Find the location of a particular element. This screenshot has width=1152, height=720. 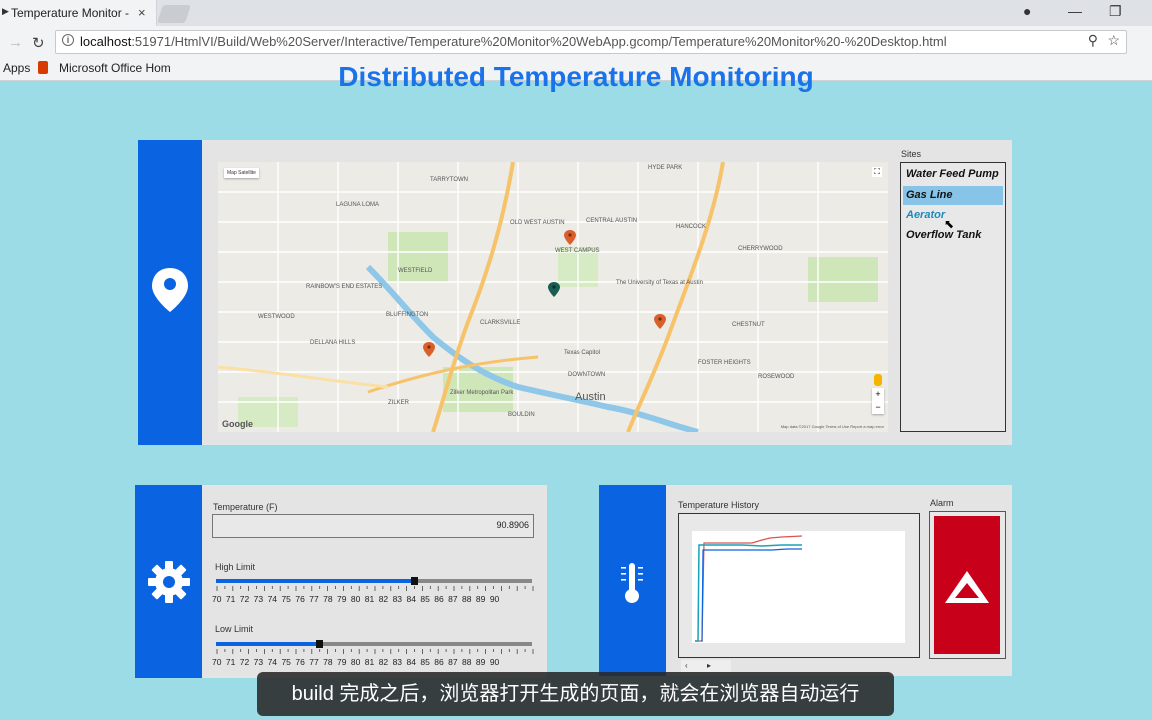

map-place-label: Zilker Metropolitan Park is located at coordinates (482, 393).